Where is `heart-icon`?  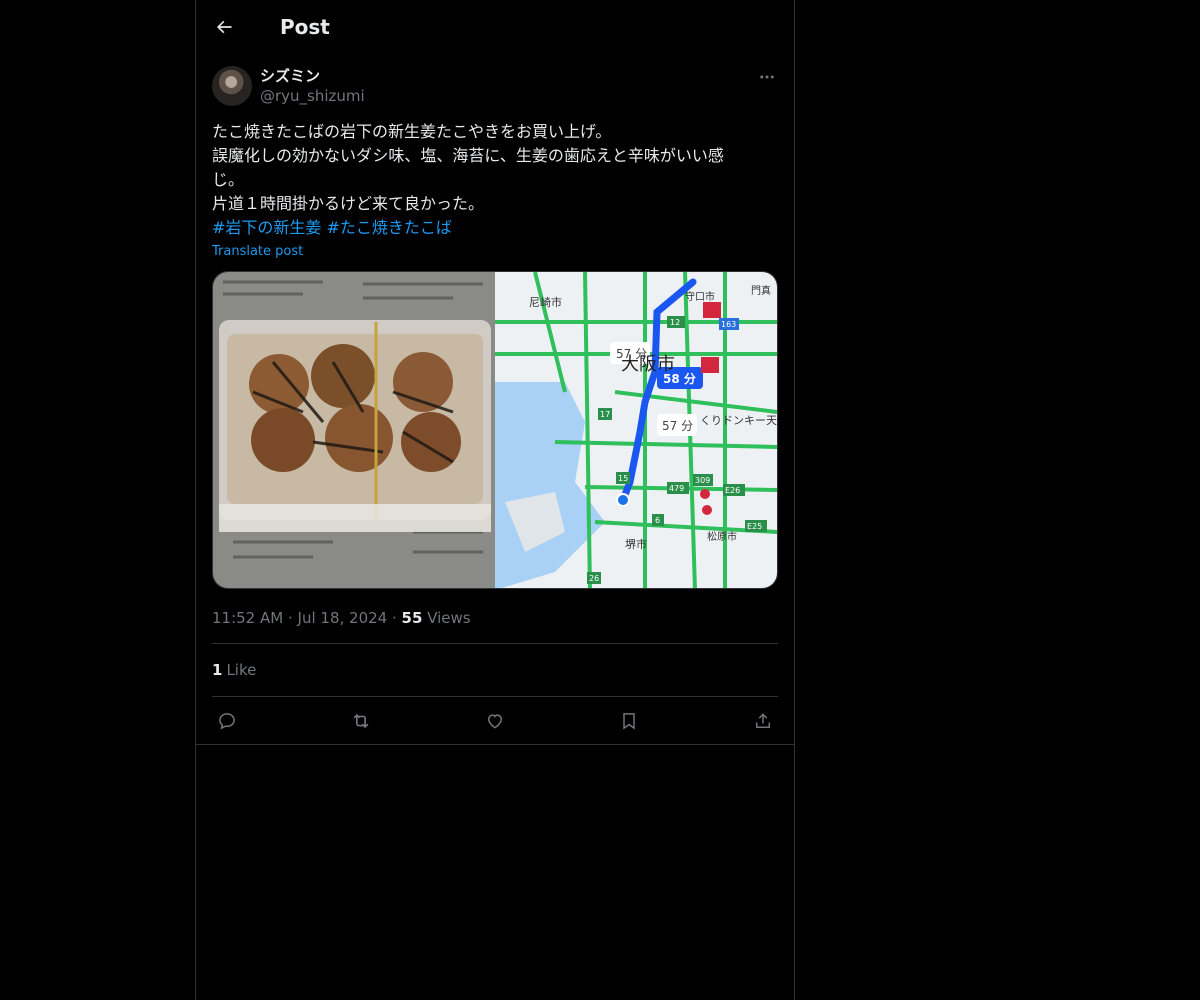 heart-icon is located at coordinates (495, 721).